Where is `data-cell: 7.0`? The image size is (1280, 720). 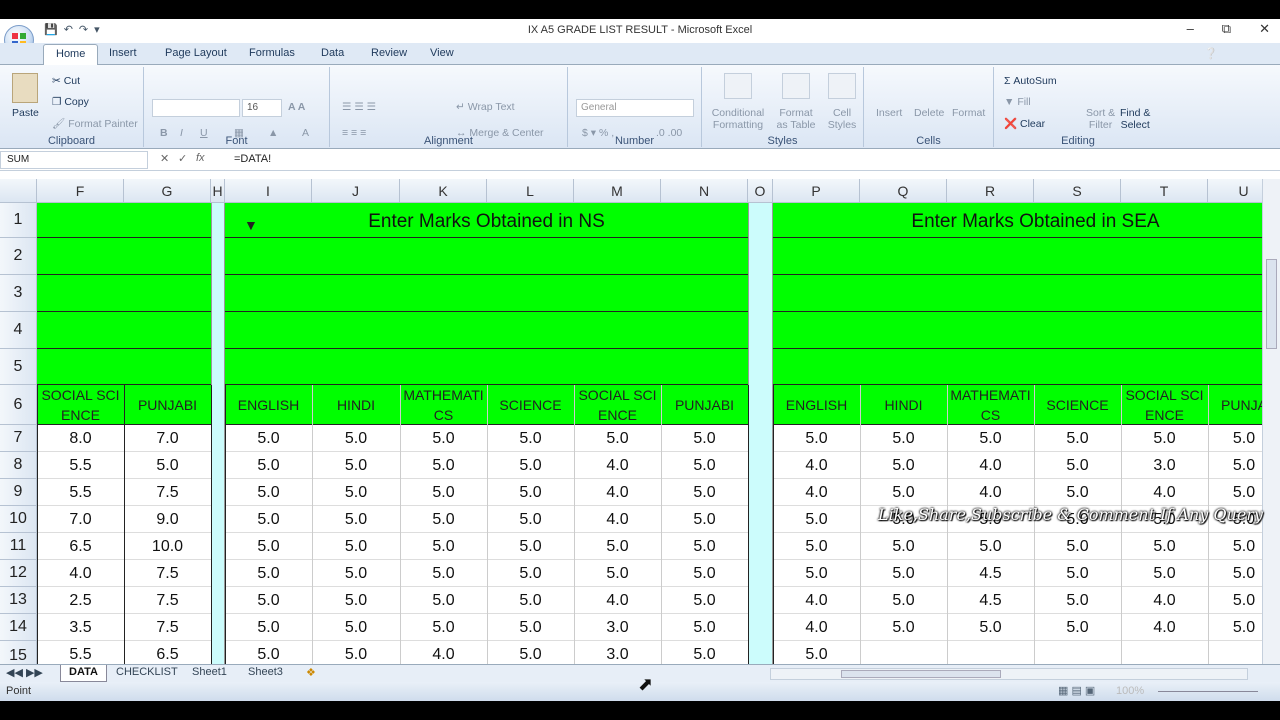 data-cell: 7.0 is located at coordinates (167, 438).